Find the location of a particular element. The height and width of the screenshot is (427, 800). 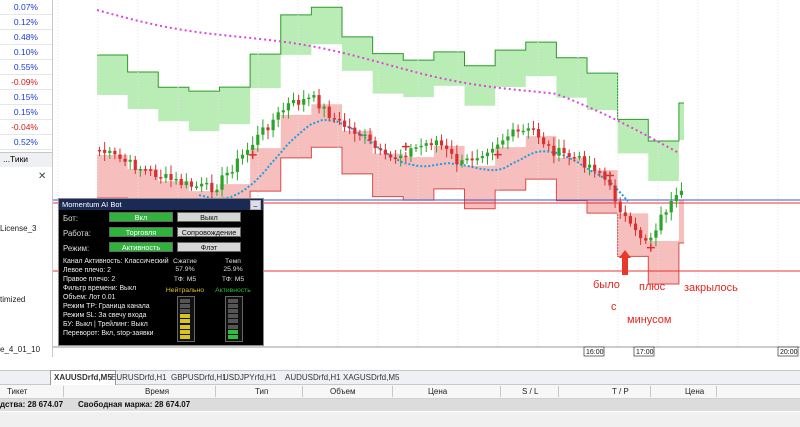

symbol-tab: XAUUSDrfd,M5 is located at coordinates (83, 377).